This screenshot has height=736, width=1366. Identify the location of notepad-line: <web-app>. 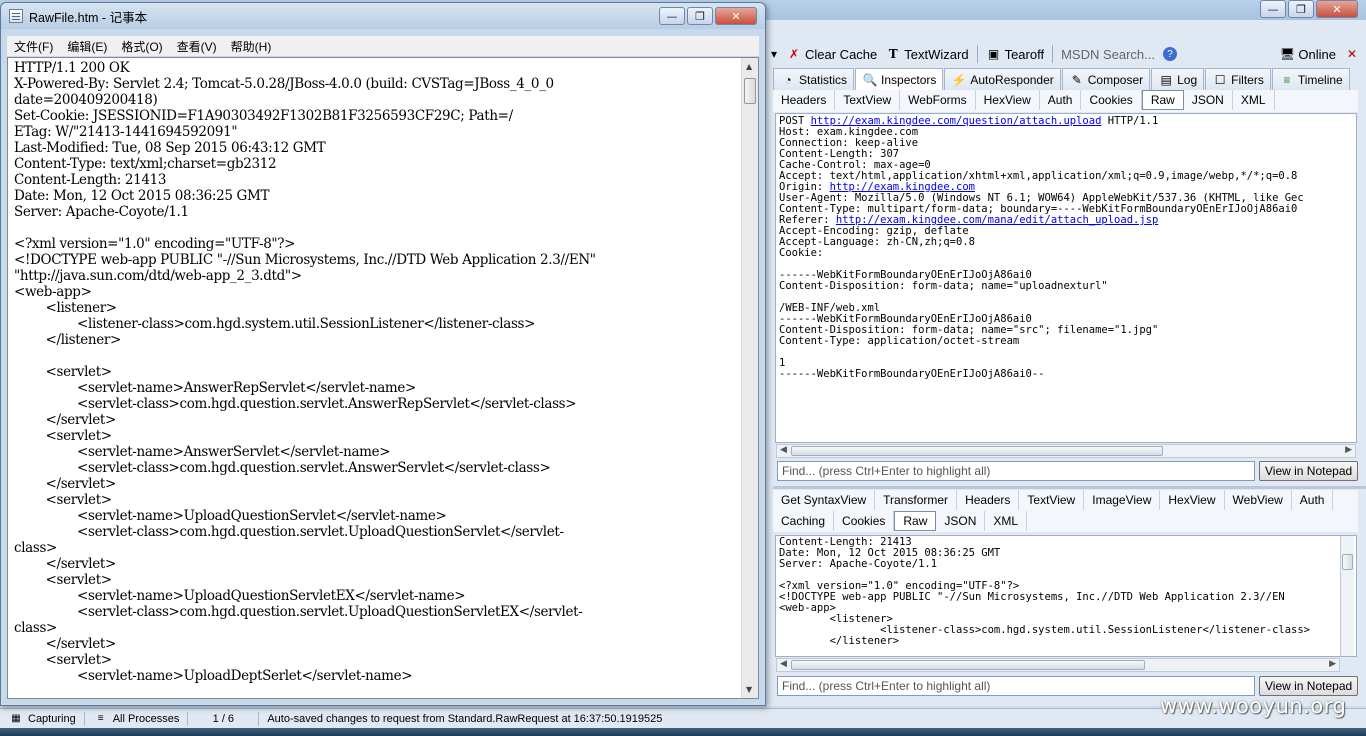
(53, 292).